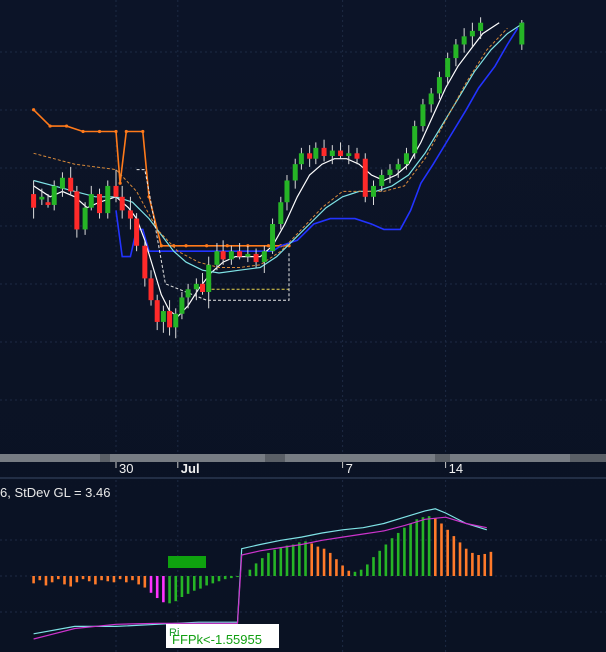  Describe the element at coordinates (349, 468) in the screenshot. I see `x-tick-label: 7` at that location.